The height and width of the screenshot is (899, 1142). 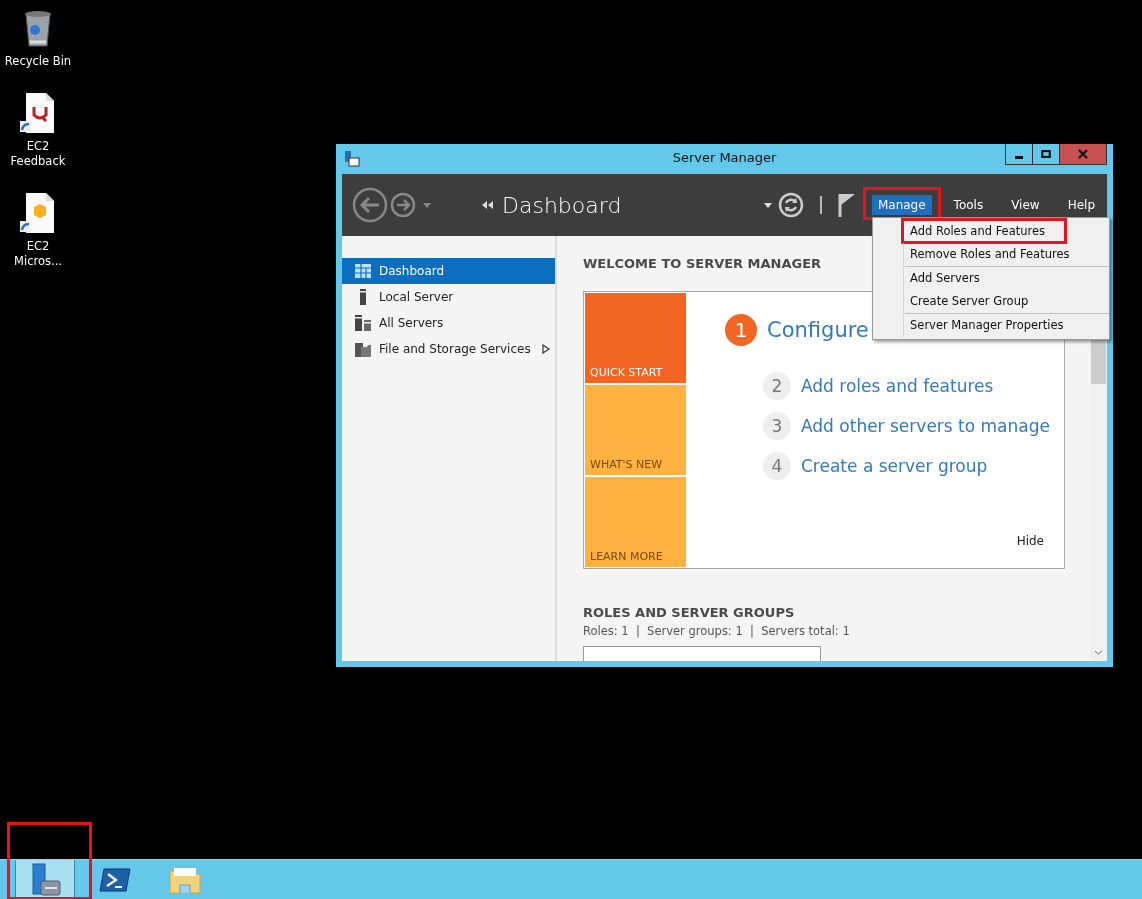 I want to click on dropdown-item: Add Servers, so click(x=951, y=278).